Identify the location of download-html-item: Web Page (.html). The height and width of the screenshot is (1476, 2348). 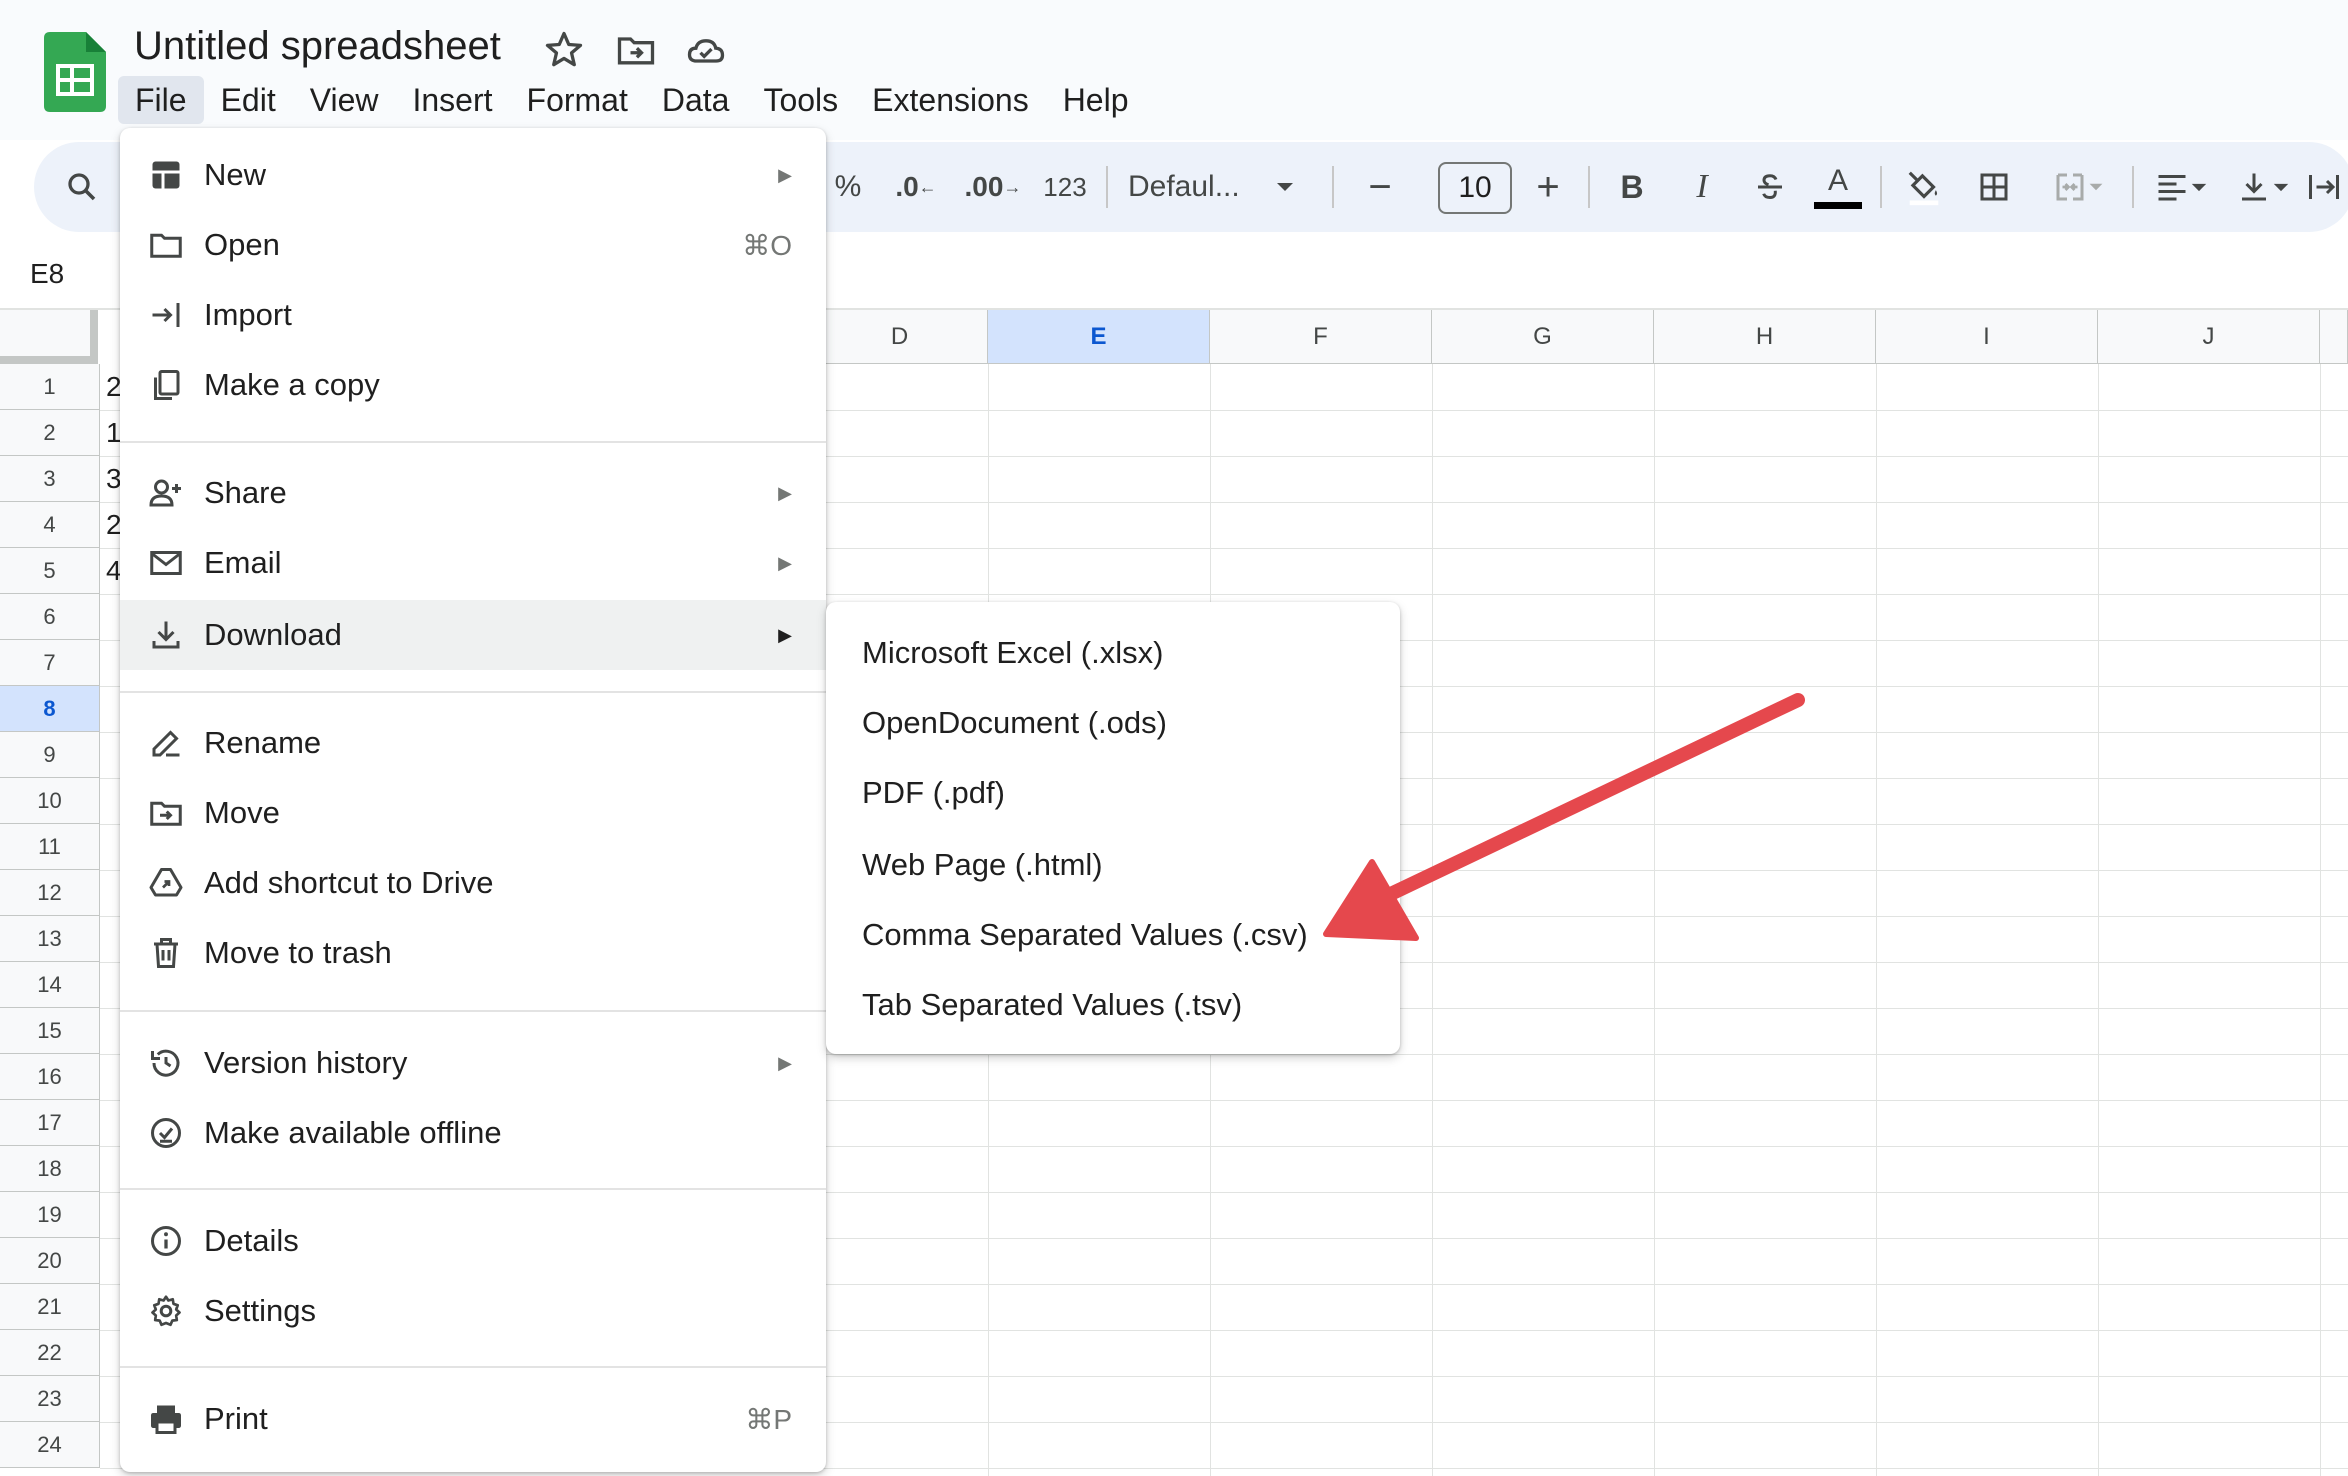
(1113, 865).